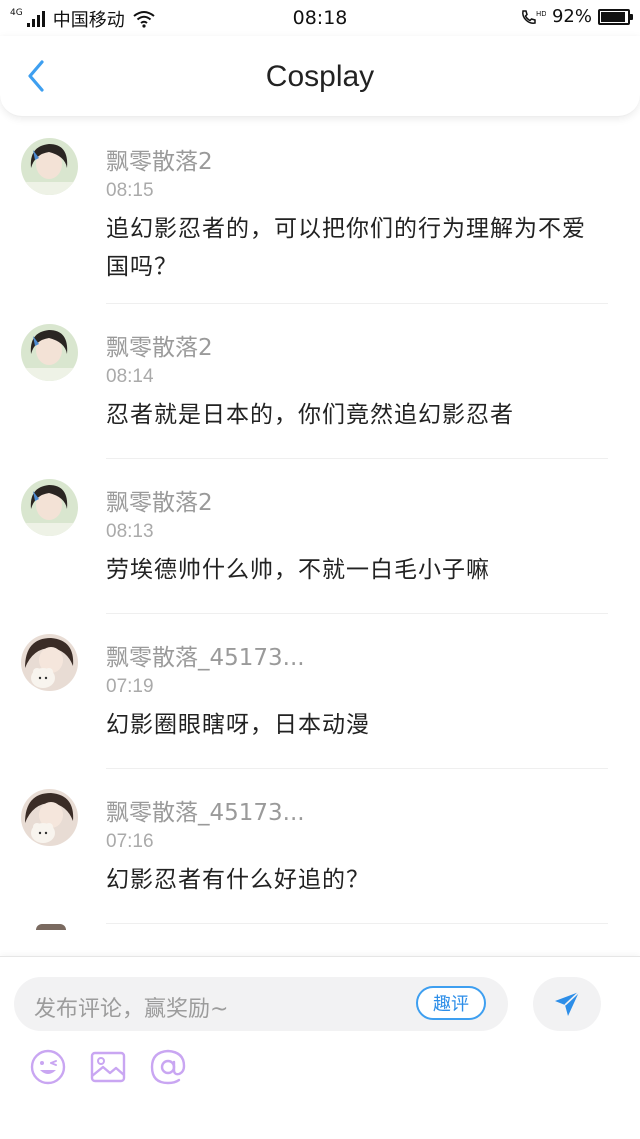  I want to click on emoji-button, so click(48, 1067).